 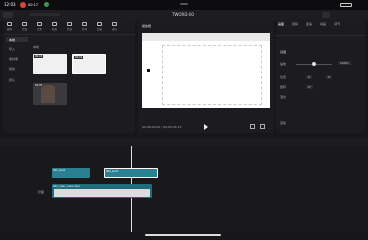 I want to click on media-clip-portrait: 00:05, so click(x=50, y=94).